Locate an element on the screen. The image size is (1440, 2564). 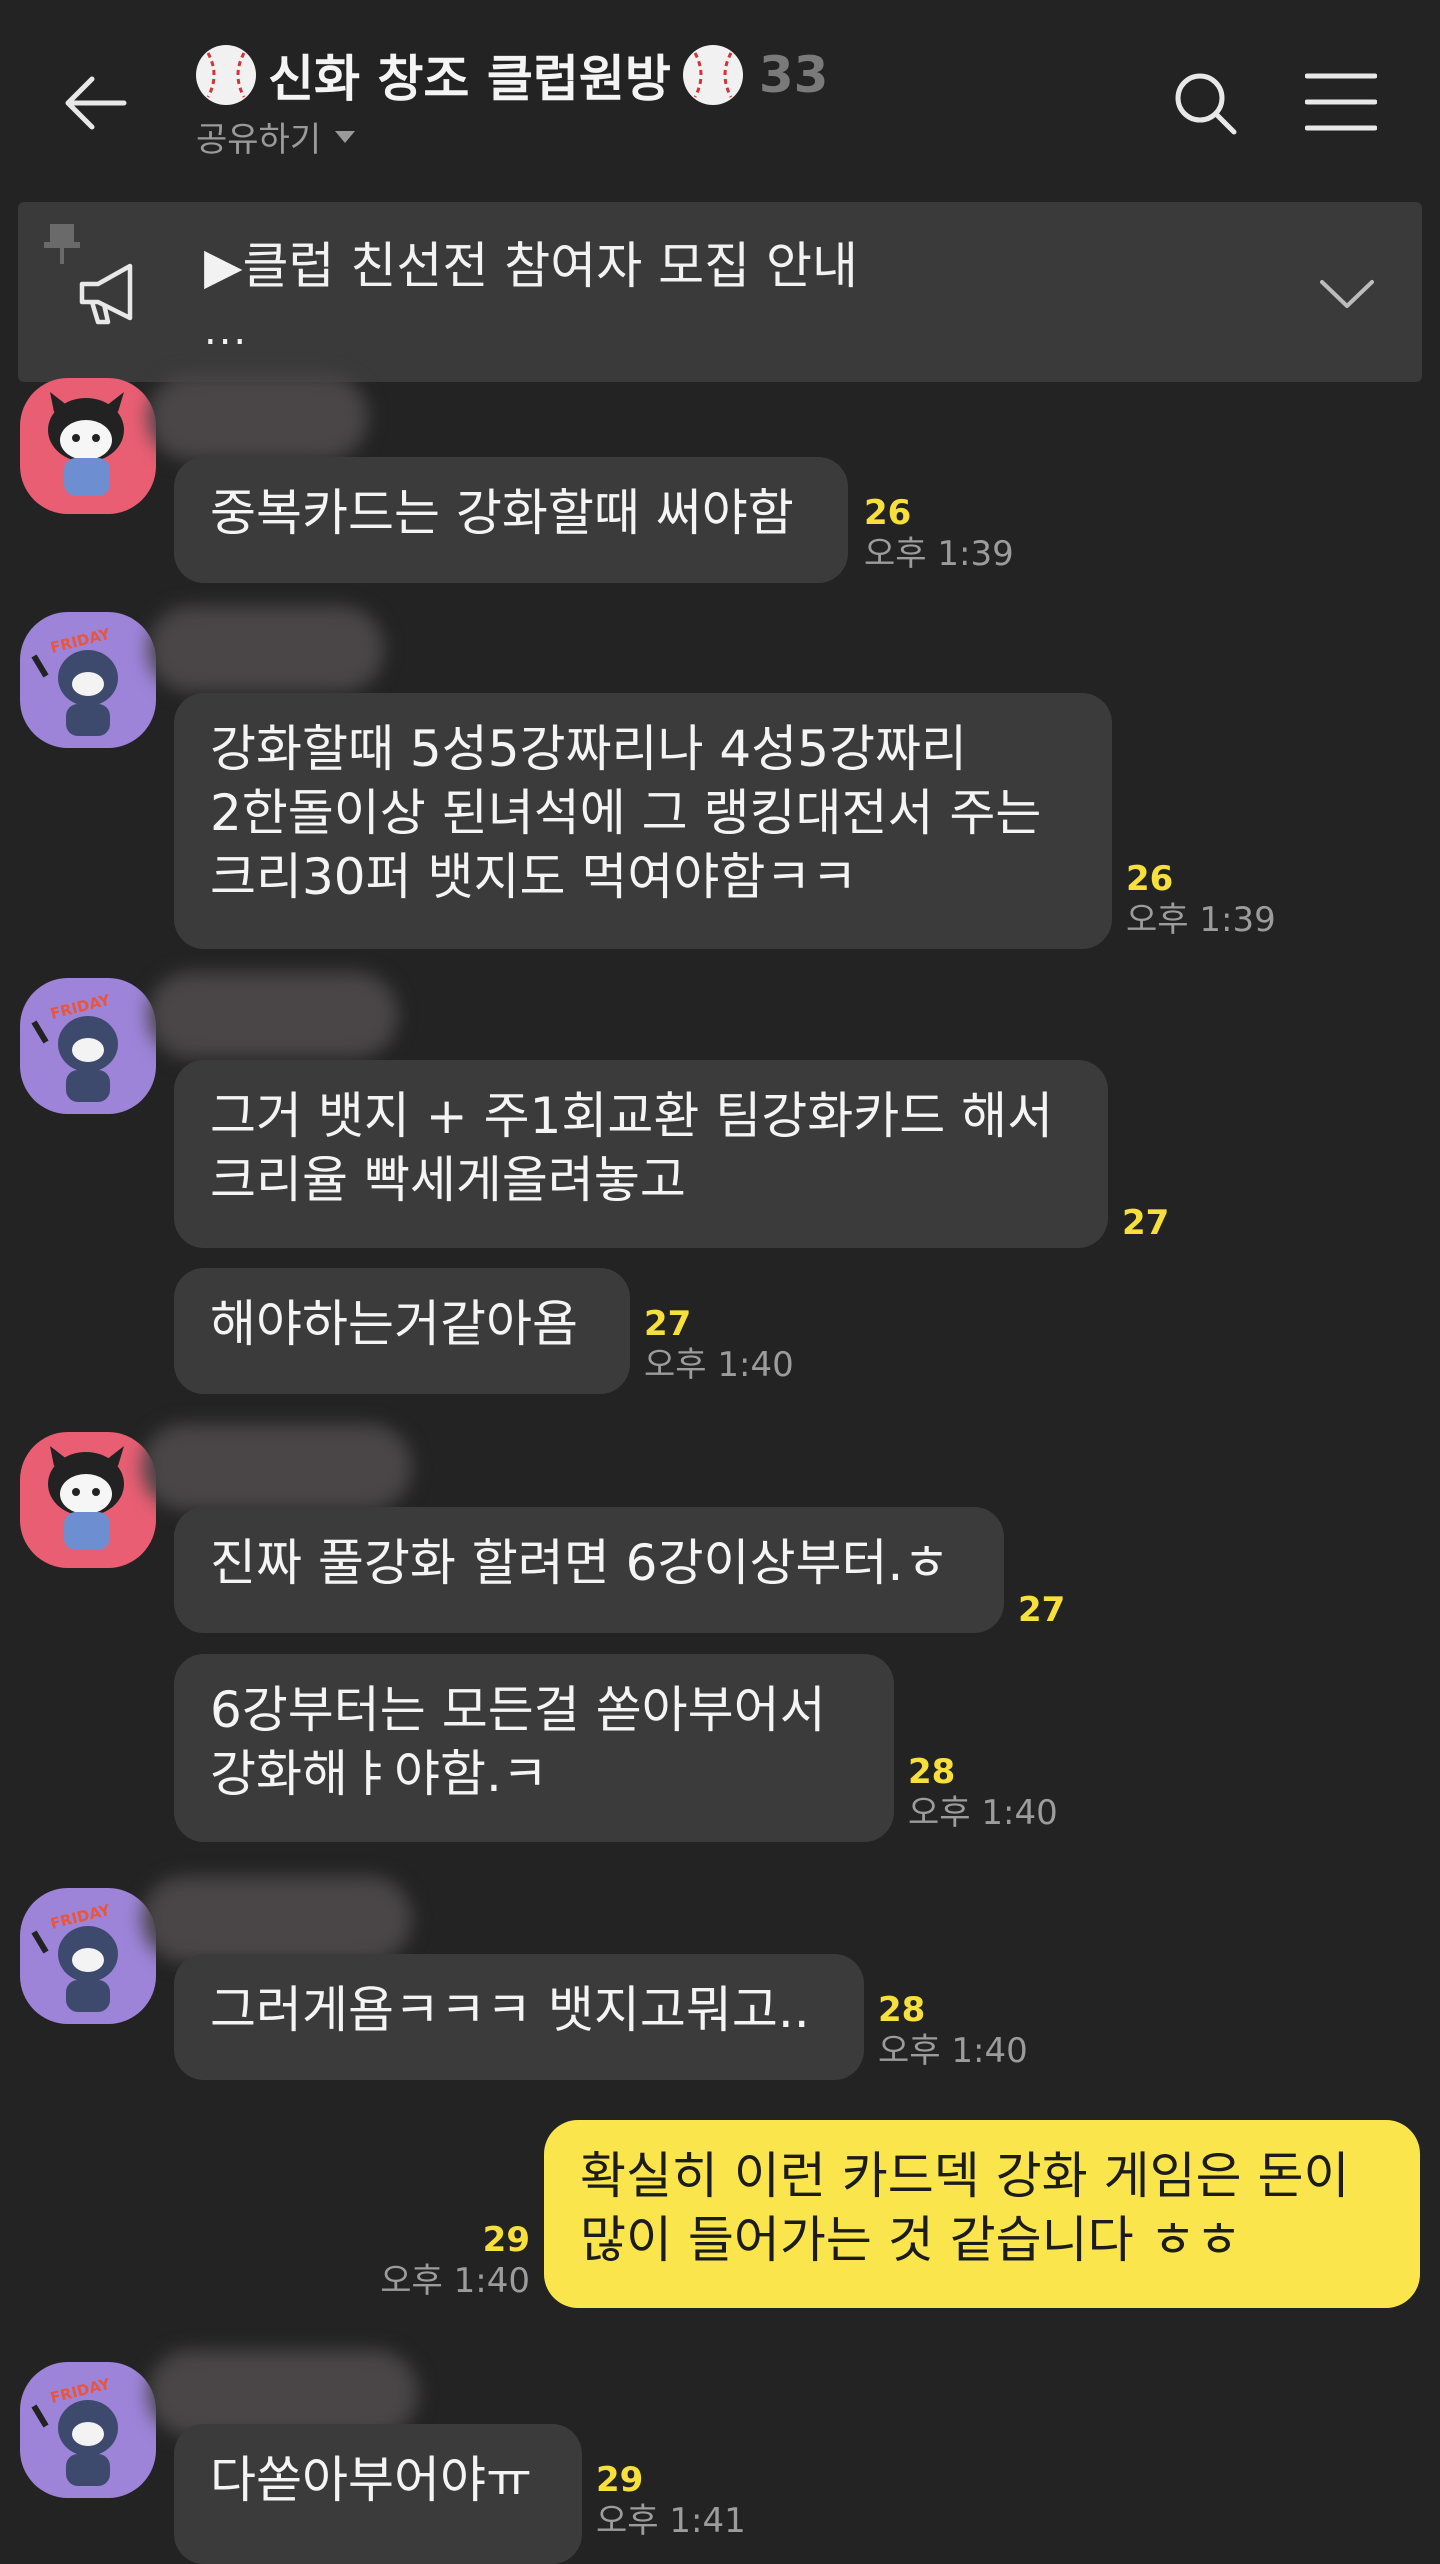
message-time: 오후 1:41 is located at coordinates (671, 2521).